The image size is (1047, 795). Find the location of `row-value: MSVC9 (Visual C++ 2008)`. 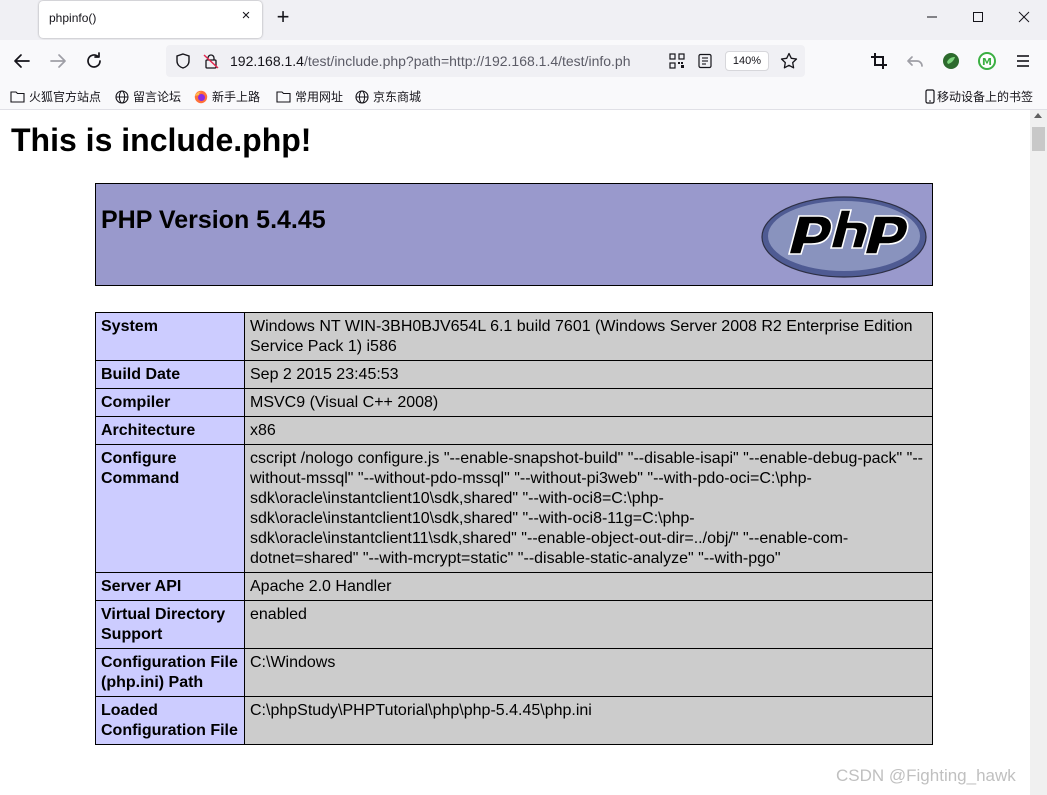

row-value: MSVC9 (Visual C++ 2008) is located at coordinates (588, 402).